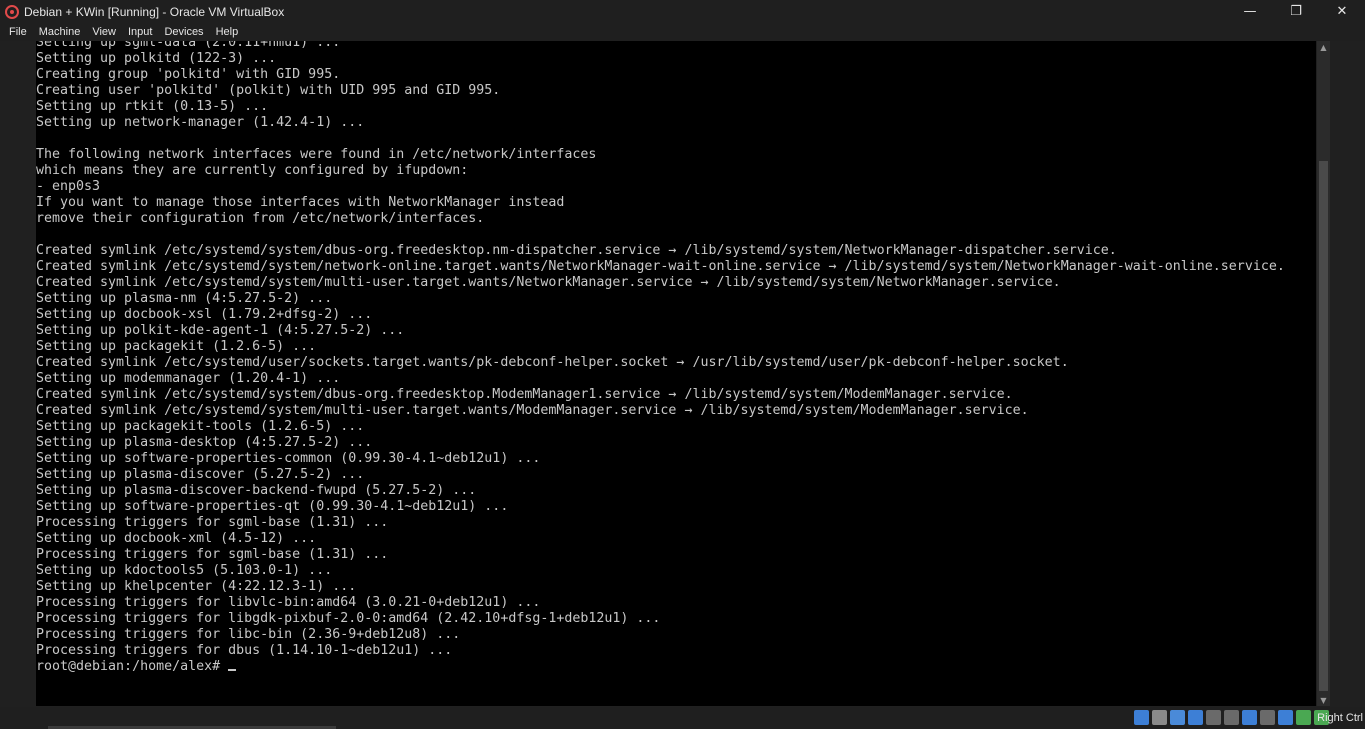  Describe the element at coordinates (1323, 47) in the screenshot. I see `scroll-up-icon: ▲` at that location.